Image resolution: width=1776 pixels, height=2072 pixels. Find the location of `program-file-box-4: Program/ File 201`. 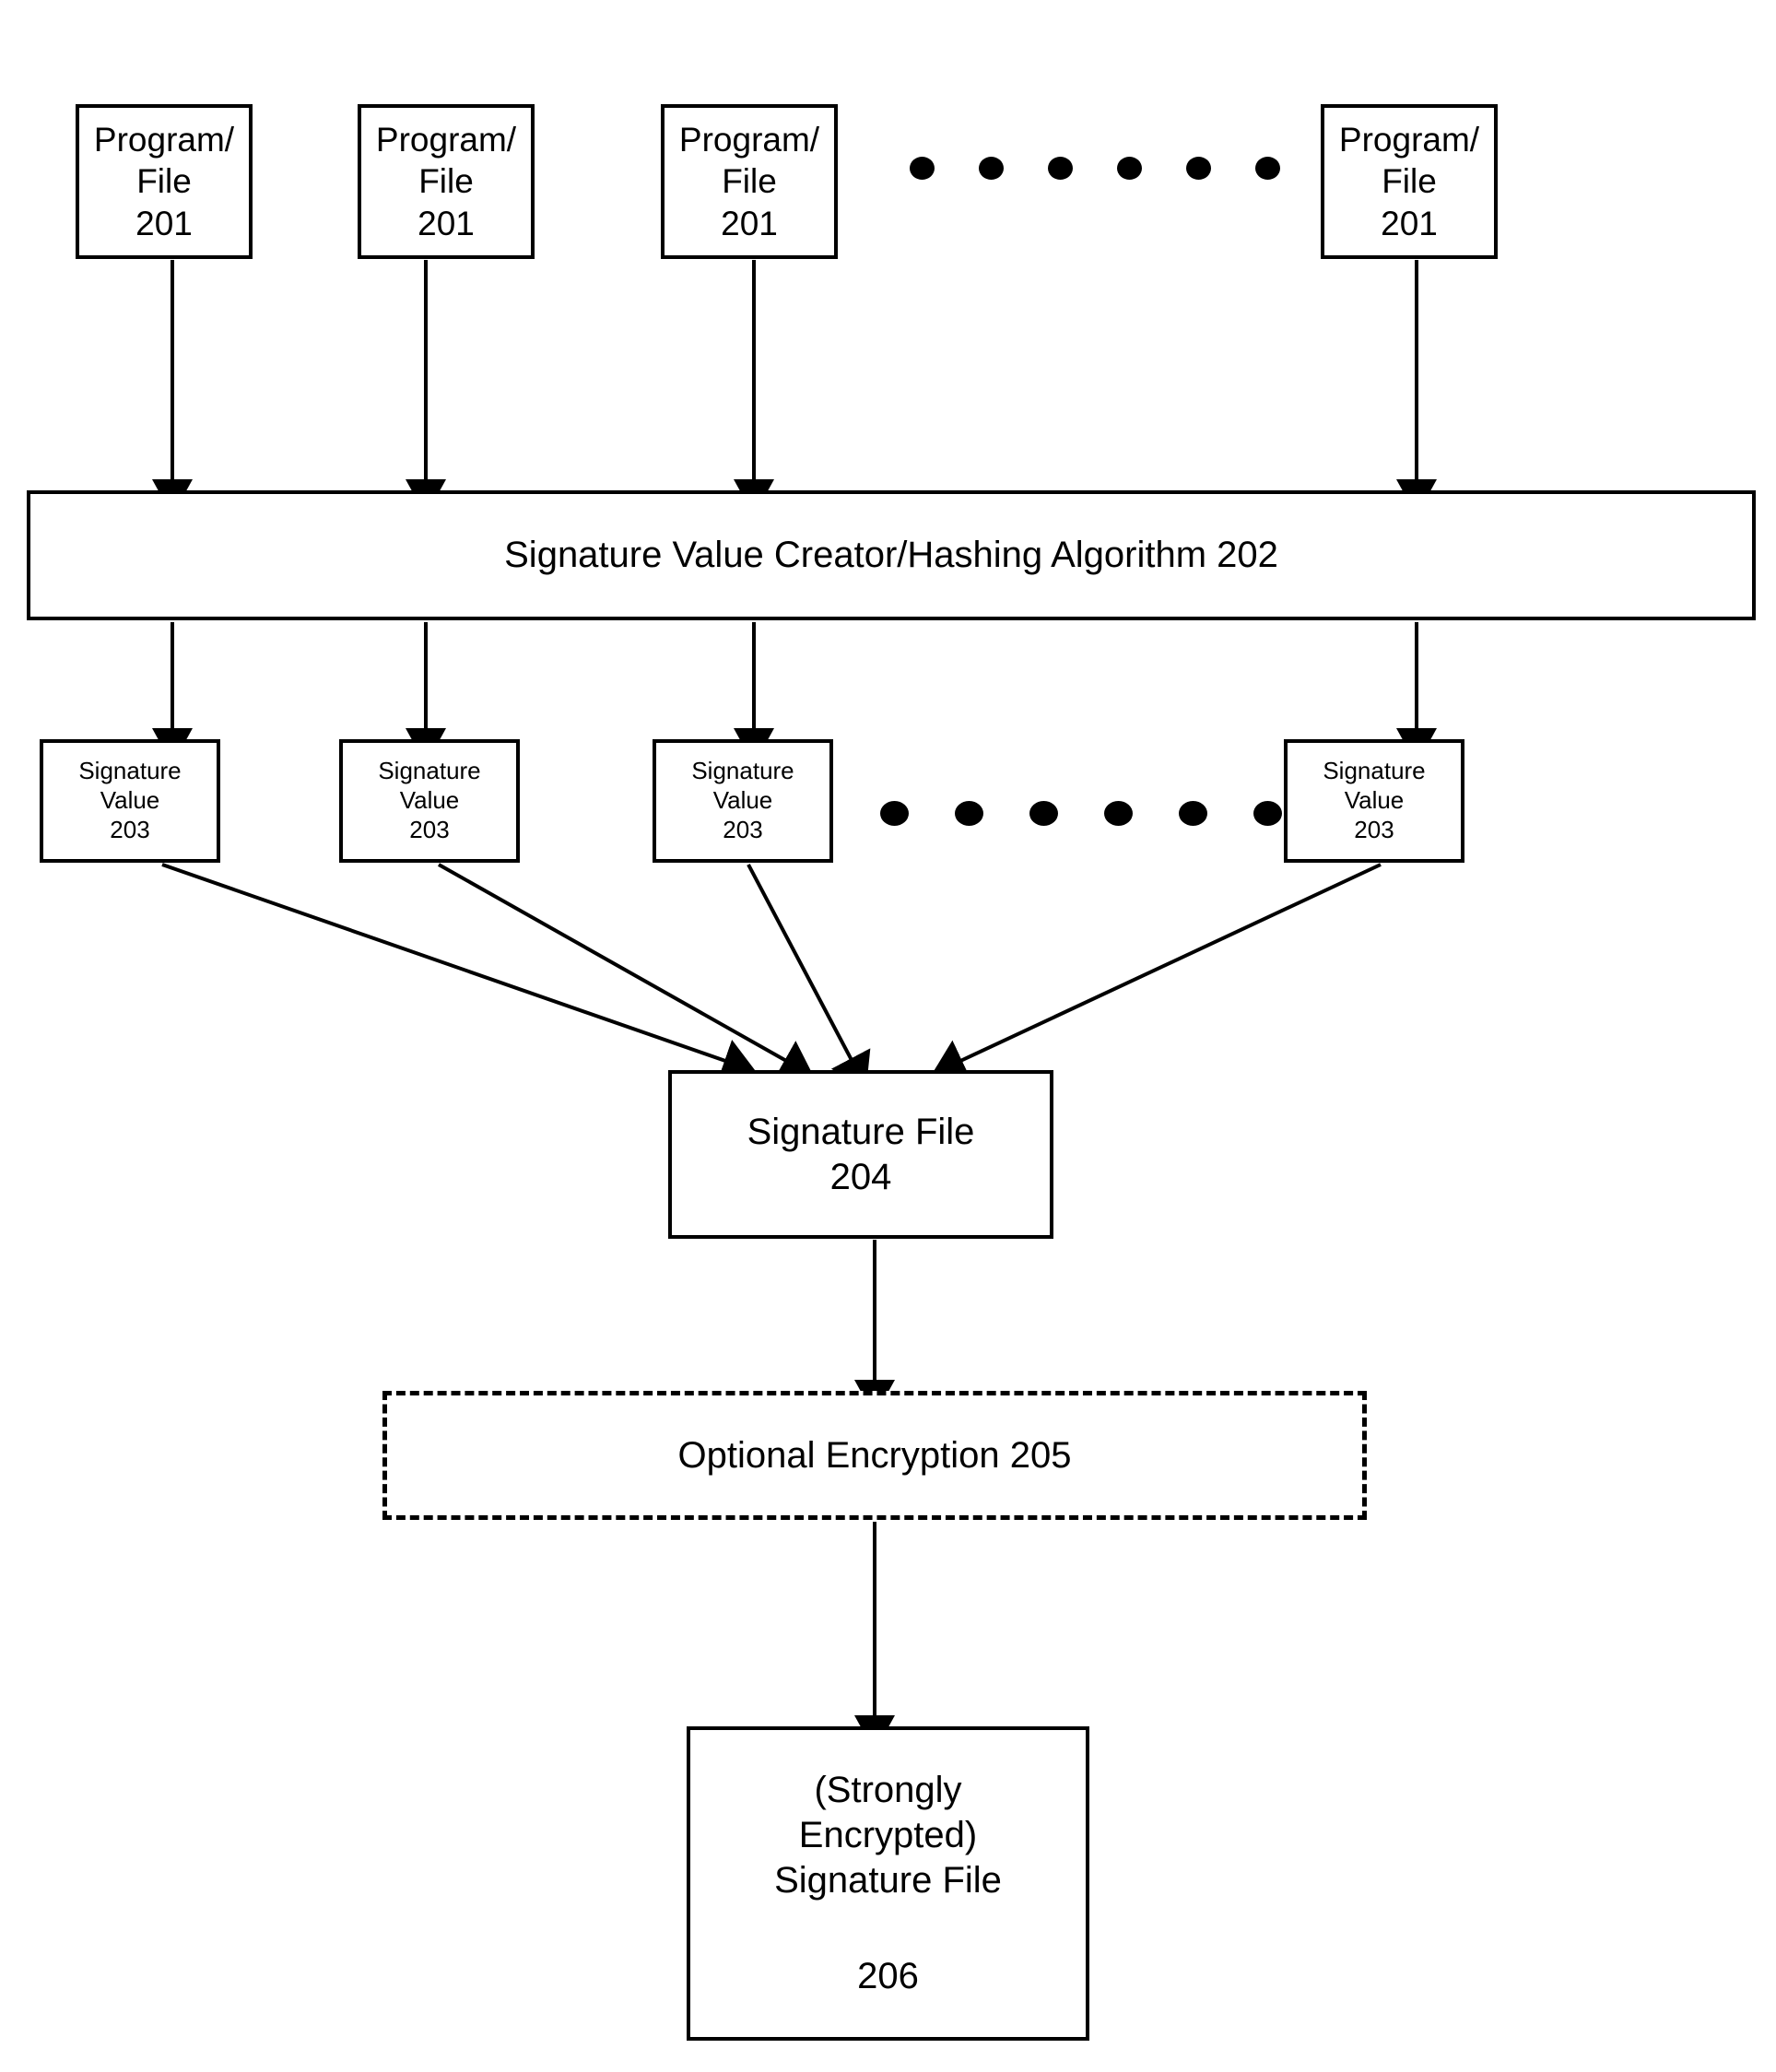

program-file-box-4: Program/ File 201 is located at coordinates (1409, 182).